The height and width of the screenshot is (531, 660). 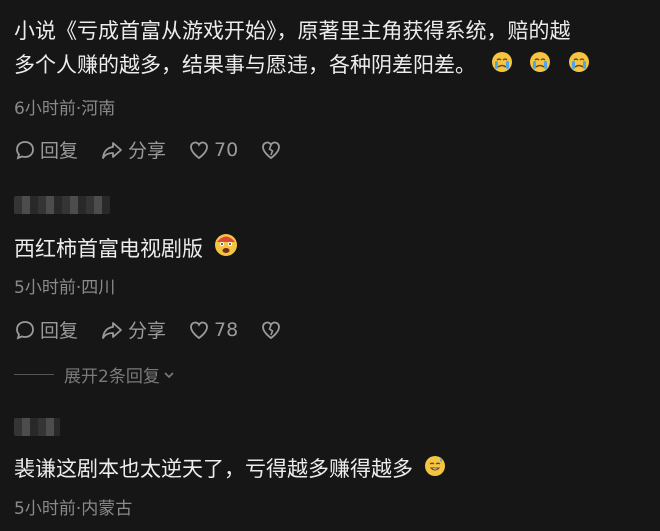 What do you see at coordinates (65, 109) in the screenshot?
I see `comment-1-meta: 6小时前·河南` at bounding box center [65, 109].